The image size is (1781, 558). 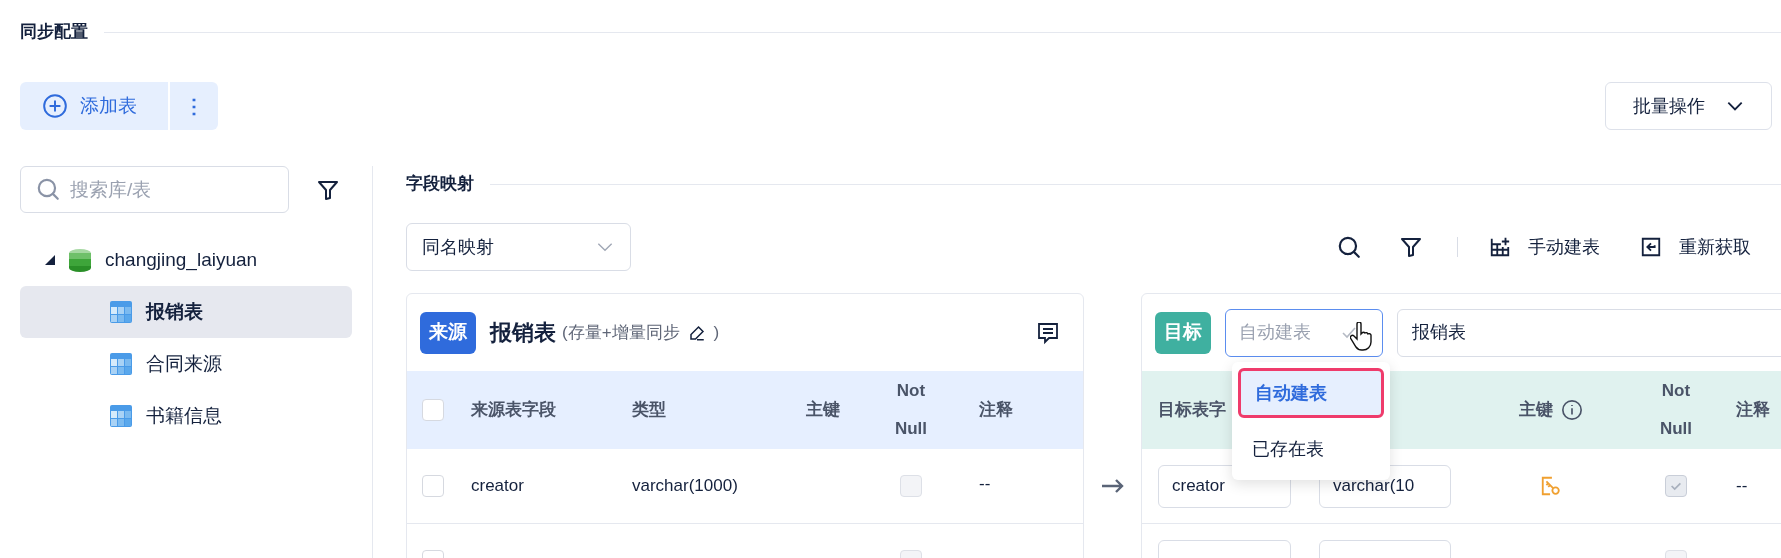 What do you see at coordinates (1688, 106) in the screenshot?
I see `batch-action-dropdown: 批量操作` at bounding box center [1688, 106].